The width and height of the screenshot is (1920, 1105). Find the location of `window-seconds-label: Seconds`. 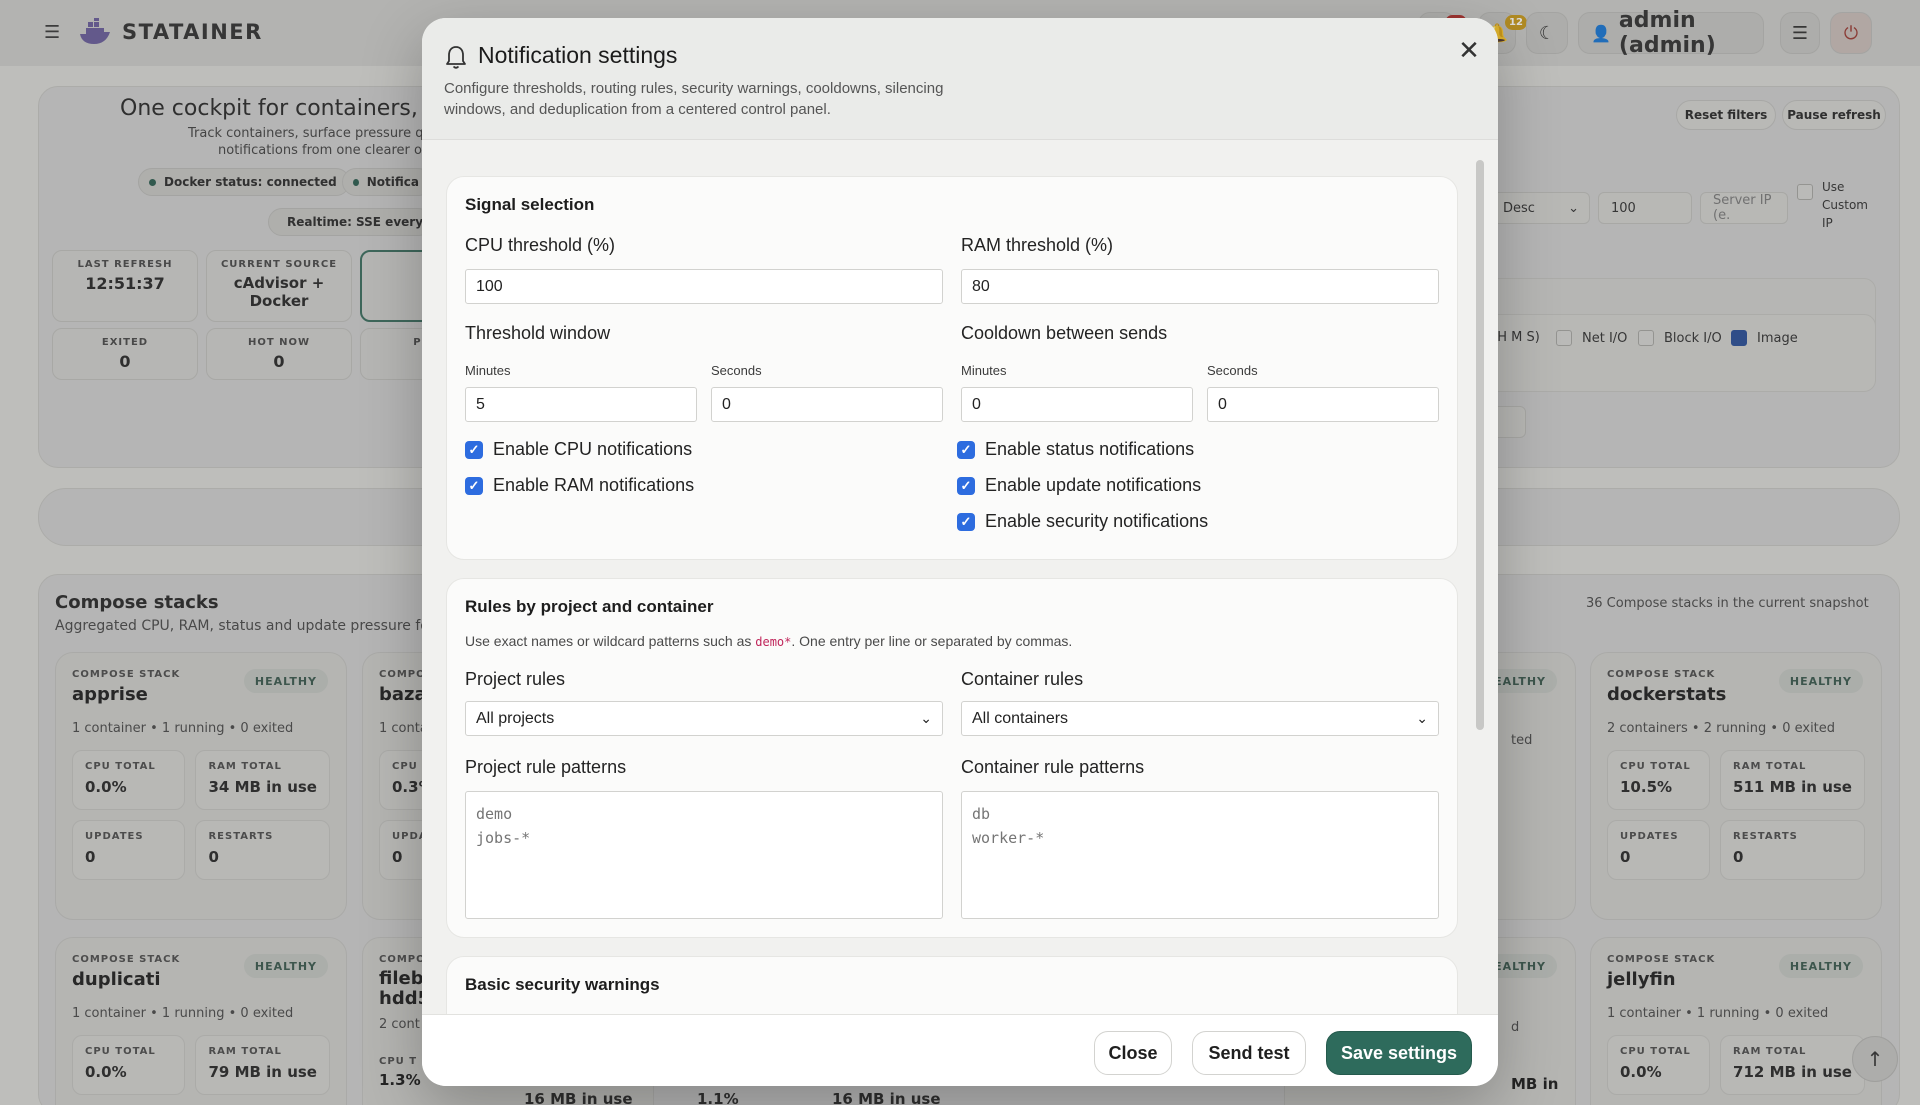

window-seconds-label: Seconds is located at coordinates (736, 370).